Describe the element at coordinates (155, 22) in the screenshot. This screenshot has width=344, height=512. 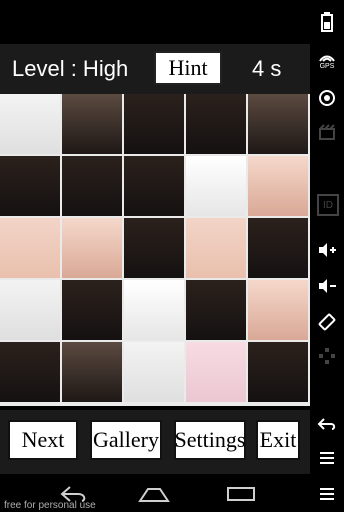
I see `status-area` at that location.